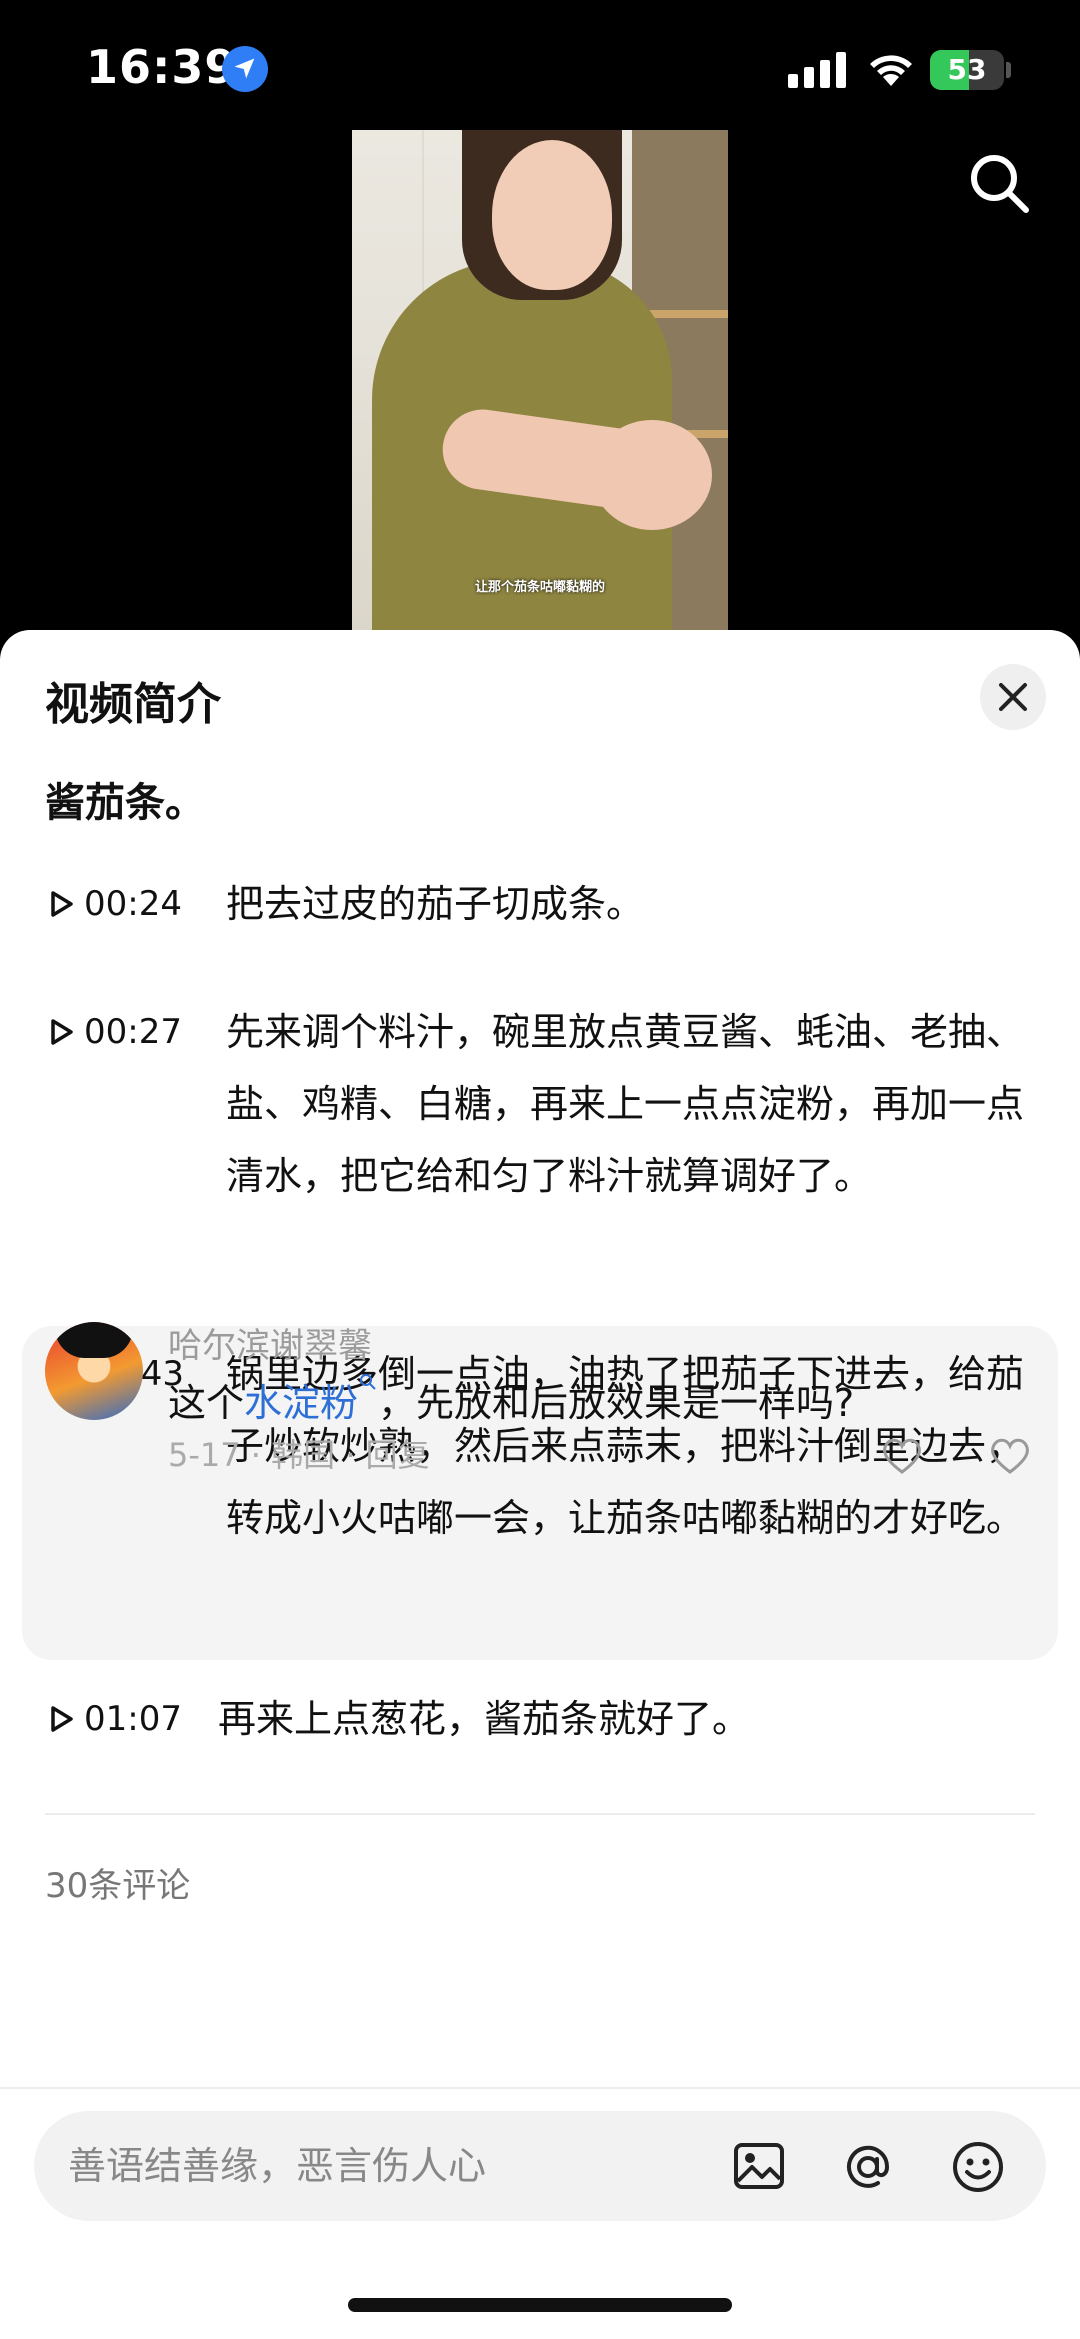 This screenshot has width=1080, height=2339. Describe the element at coordinates (978, 2167) in the screenshot. I see `emoji-icon` at that location.